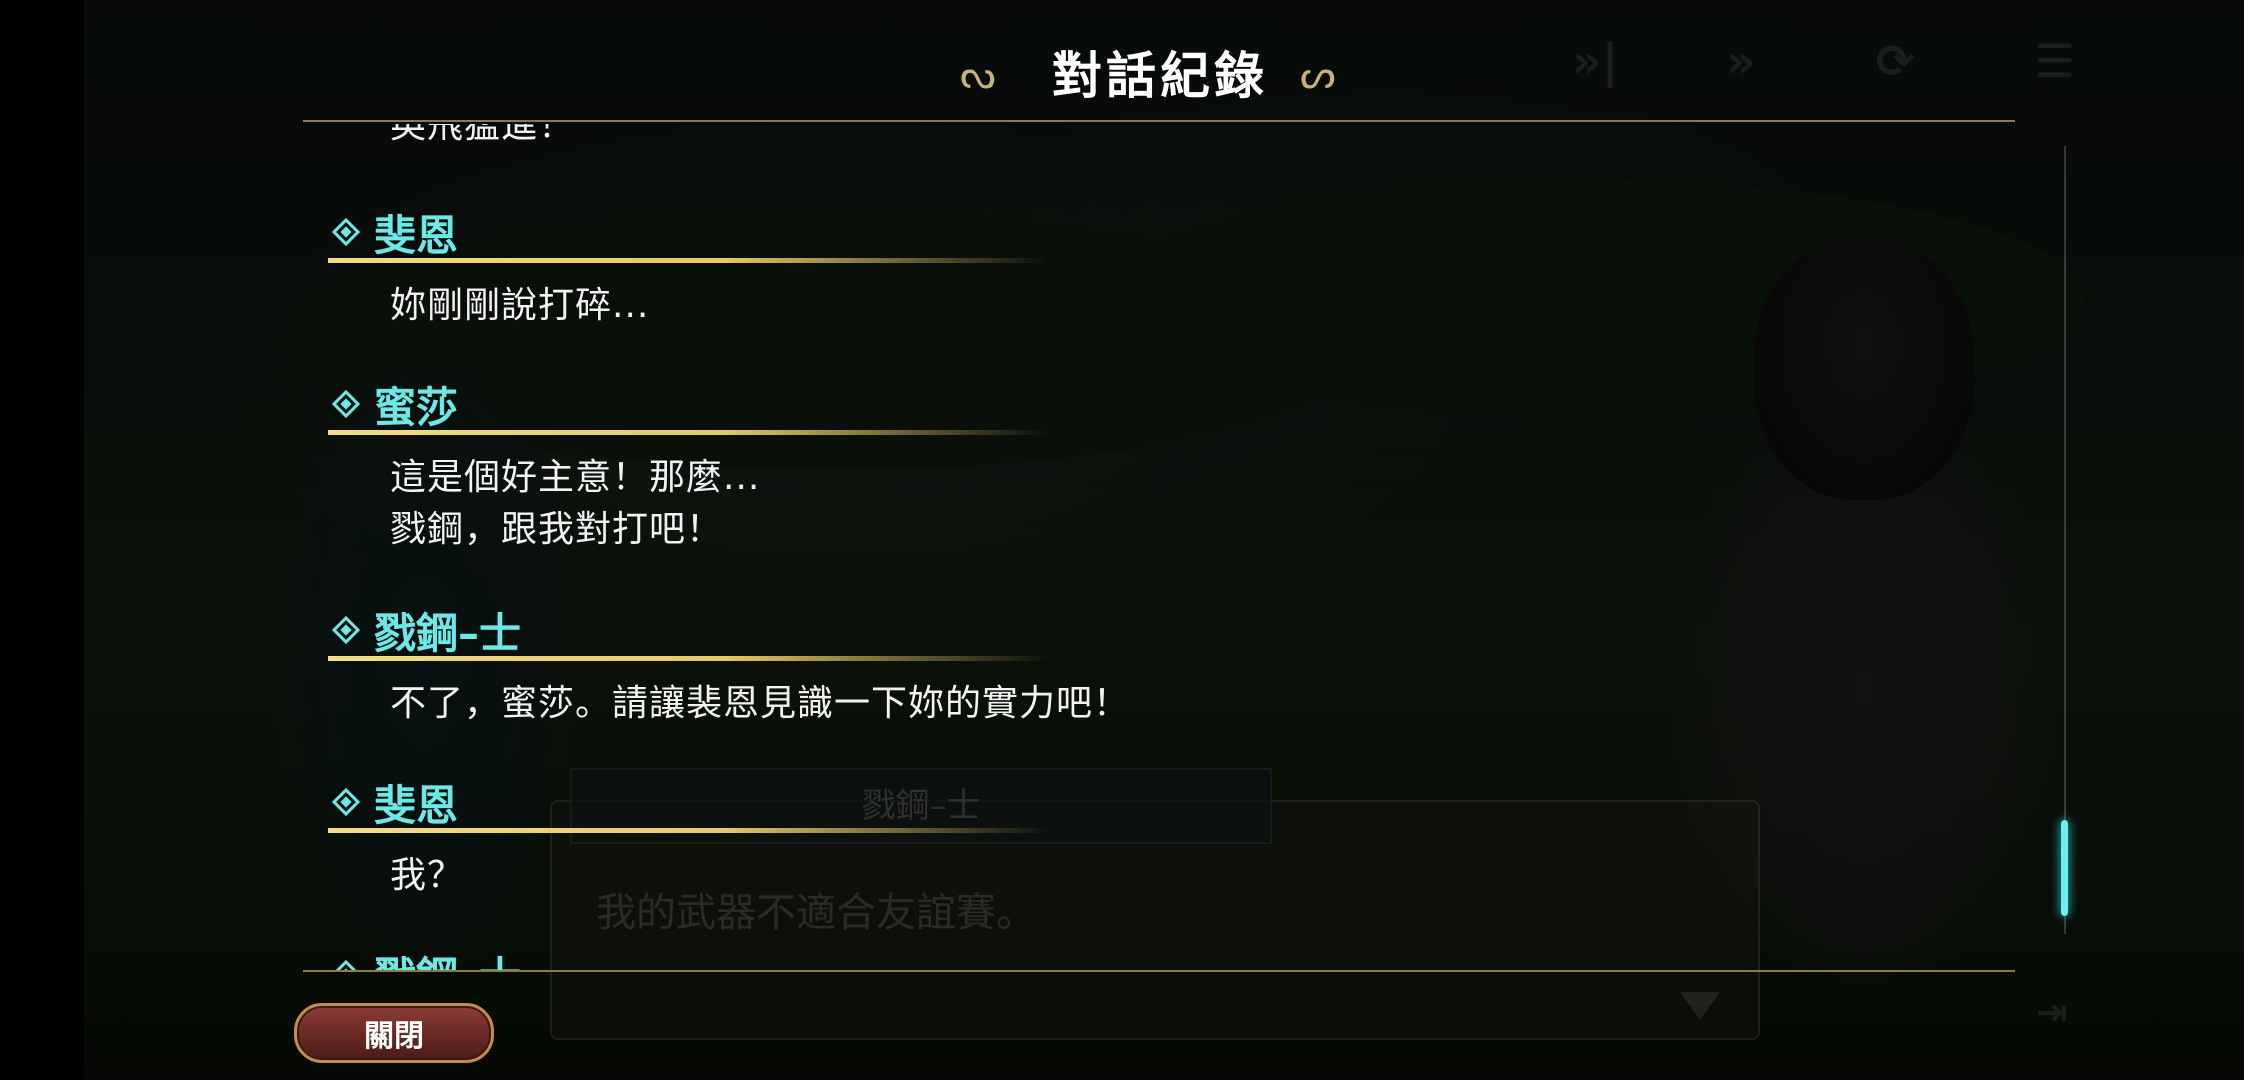 The height and width of the screenshot is (1080, 2244). I want to click on scrollbar-track, so click(2065, 540).